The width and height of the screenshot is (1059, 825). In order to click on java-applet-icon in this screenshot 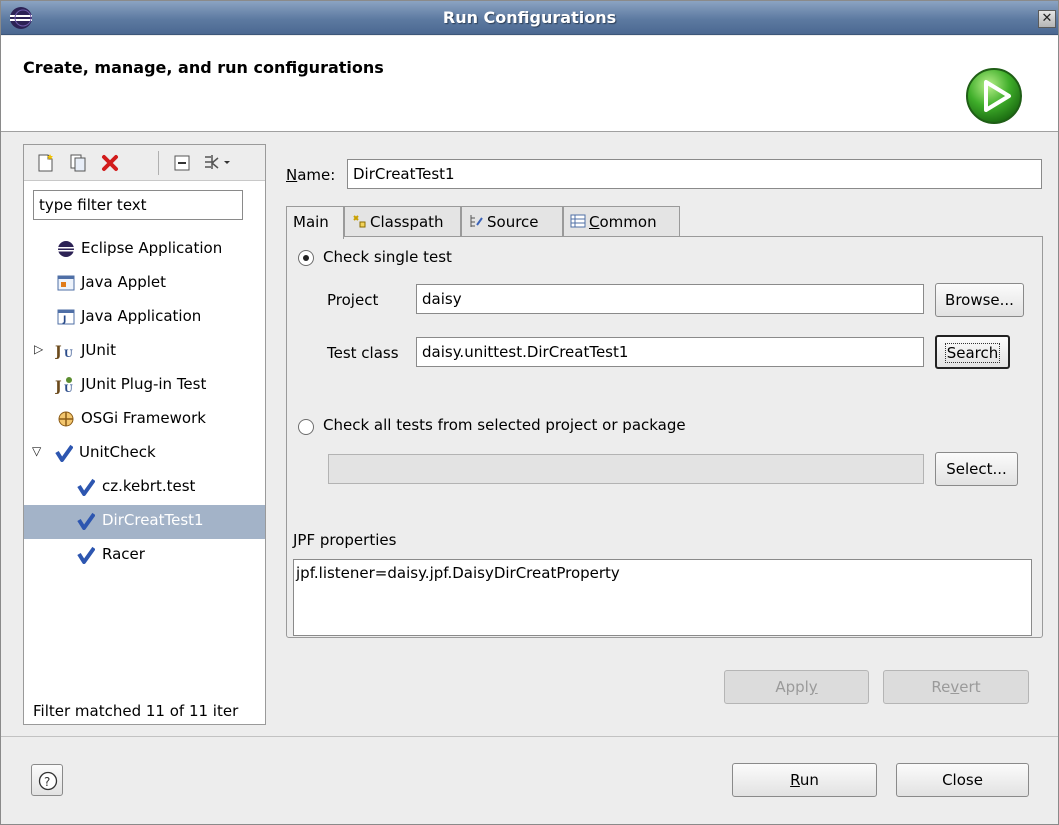, I will do `click(66, 283)`.